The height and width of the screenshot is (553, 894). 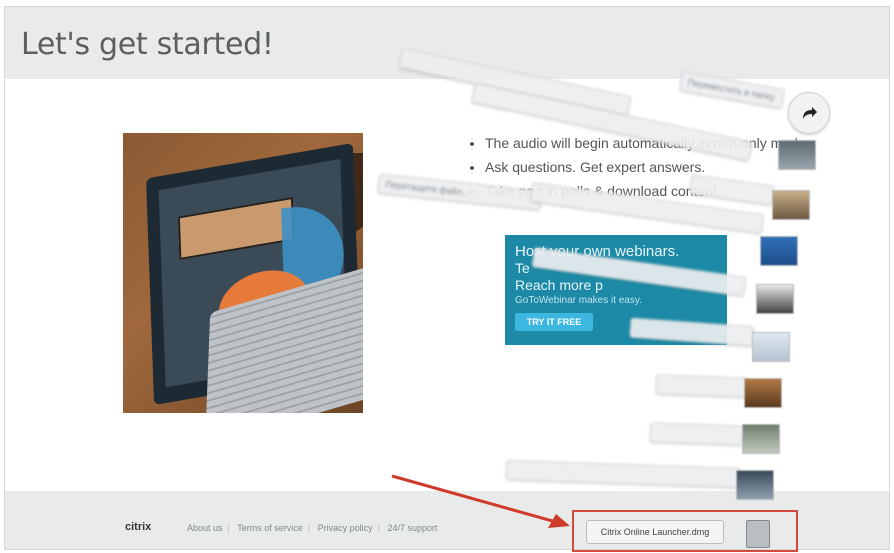 What do you see at coordinates (666, 191) in the screenshot?
I see `feature-item: Take part in polls & download content.` at bounding box center [666, 191].